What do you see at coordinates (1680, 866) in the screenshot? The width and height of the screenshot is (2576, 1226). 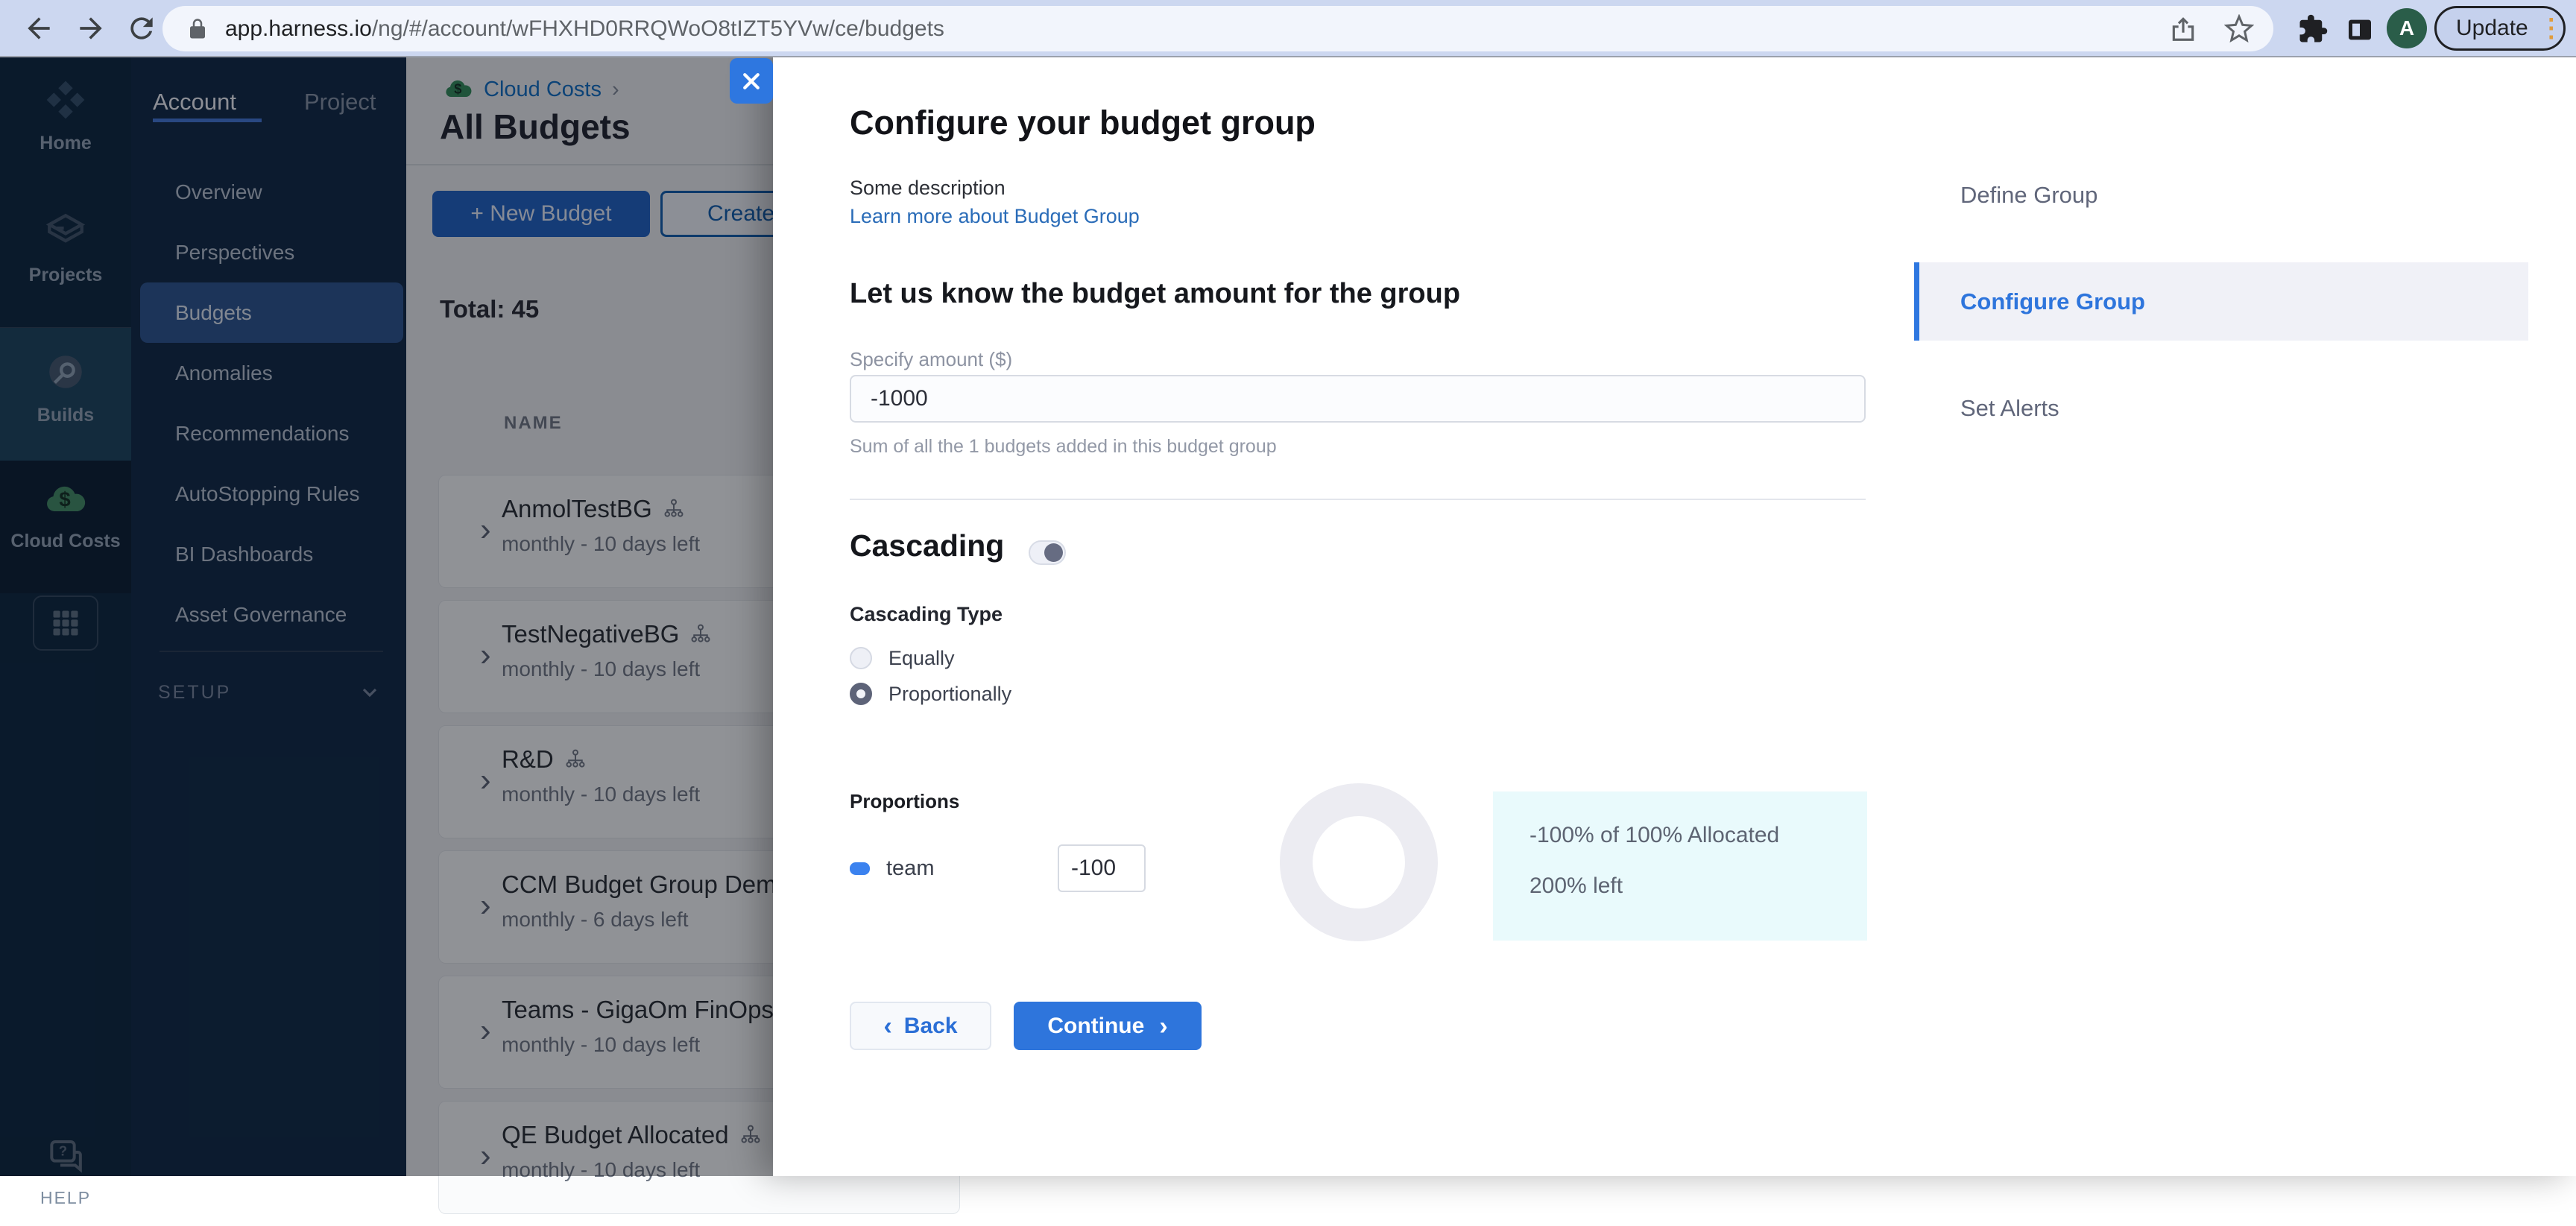 I see `allocation-info-panel: -100% of 100% Allocated 200% left` at bounding box center [1680, 866].